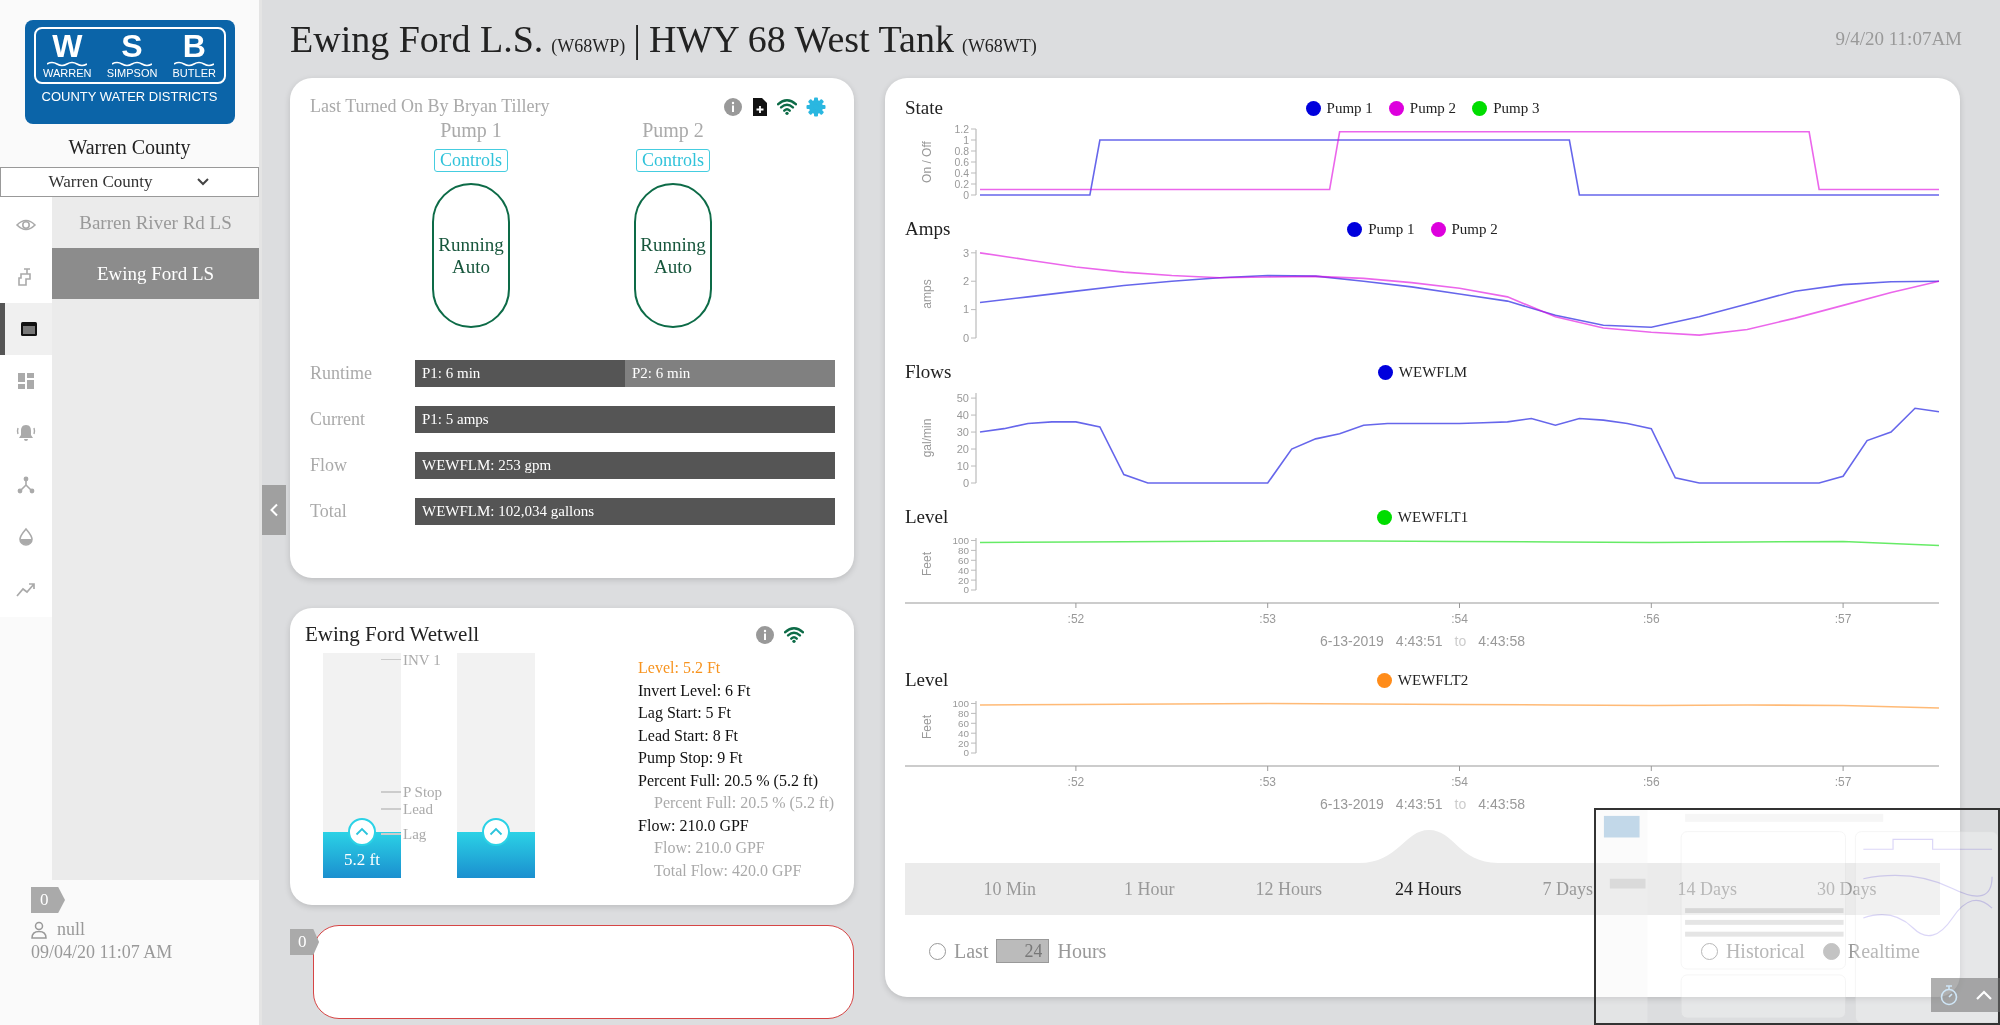  What do you see at coordinates (418, 809) in the screenshot?
I see `marker-label: Lead` at bounding box center [418, 809].